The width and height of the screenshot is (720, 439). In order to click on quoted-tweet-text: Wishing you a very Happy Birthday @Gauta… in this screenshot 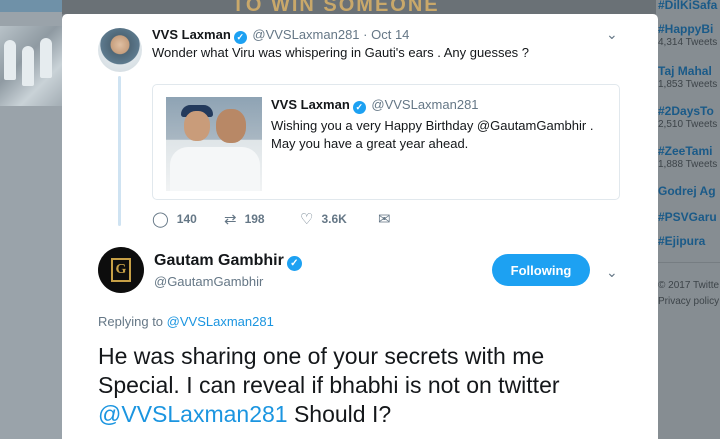, I will do `click(432, 134)`.